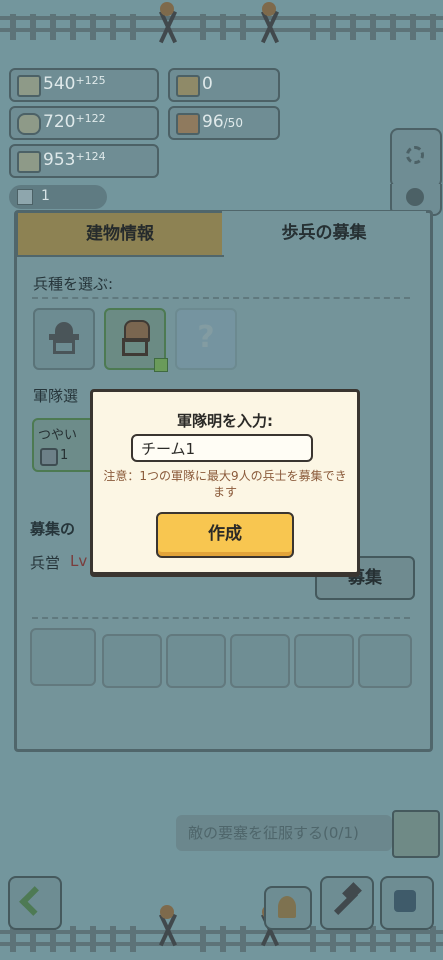  I want to click on unit-option-knight, so click(64, 339).